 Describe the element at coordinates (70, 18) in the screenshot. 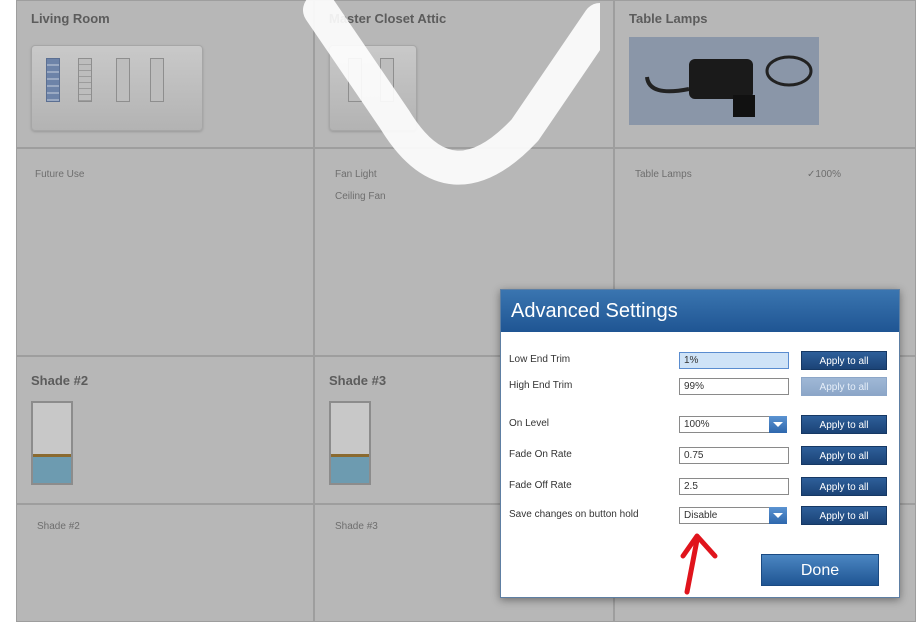

I see `room-title: Living Room` at that location.